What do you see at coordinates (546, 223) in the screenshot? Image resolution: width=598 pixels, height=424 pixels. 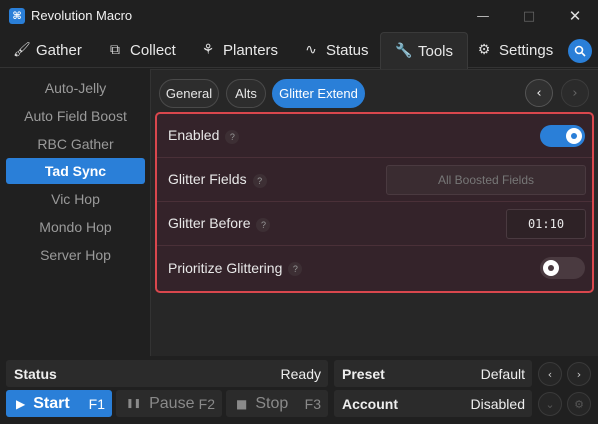 I see `glitter-before-input: 01:10` at bounding box center [546, 223].